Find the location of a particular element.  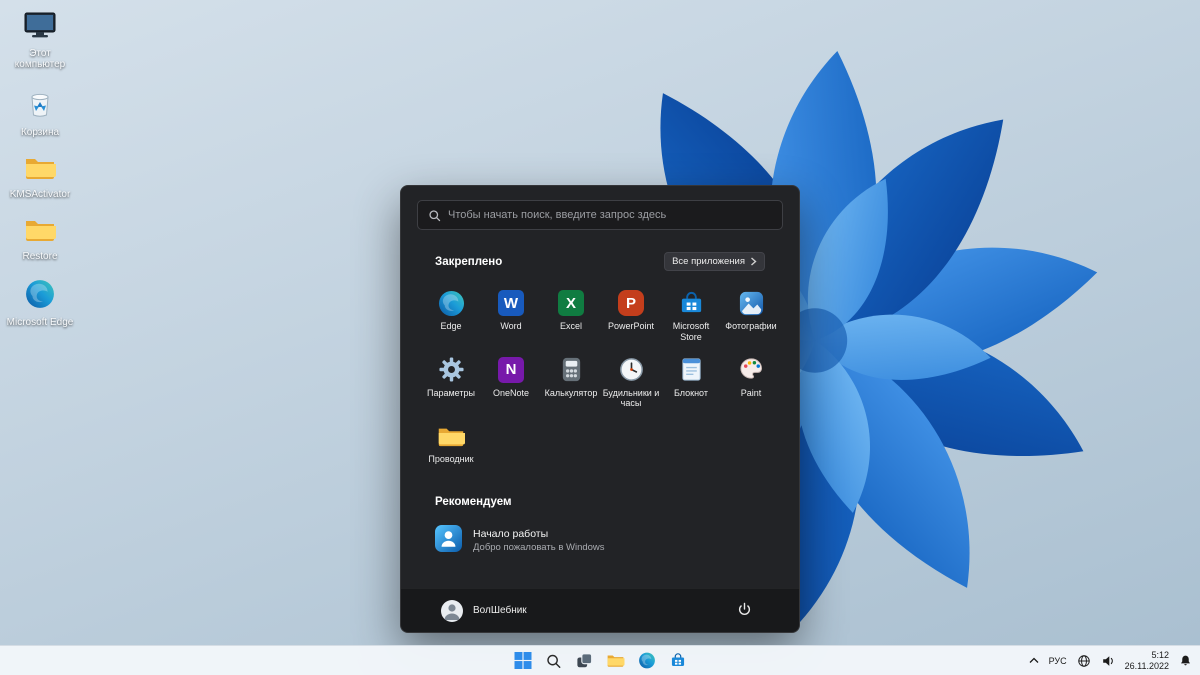

tray-time: 5:12 is located at coordinates (1160, 654).